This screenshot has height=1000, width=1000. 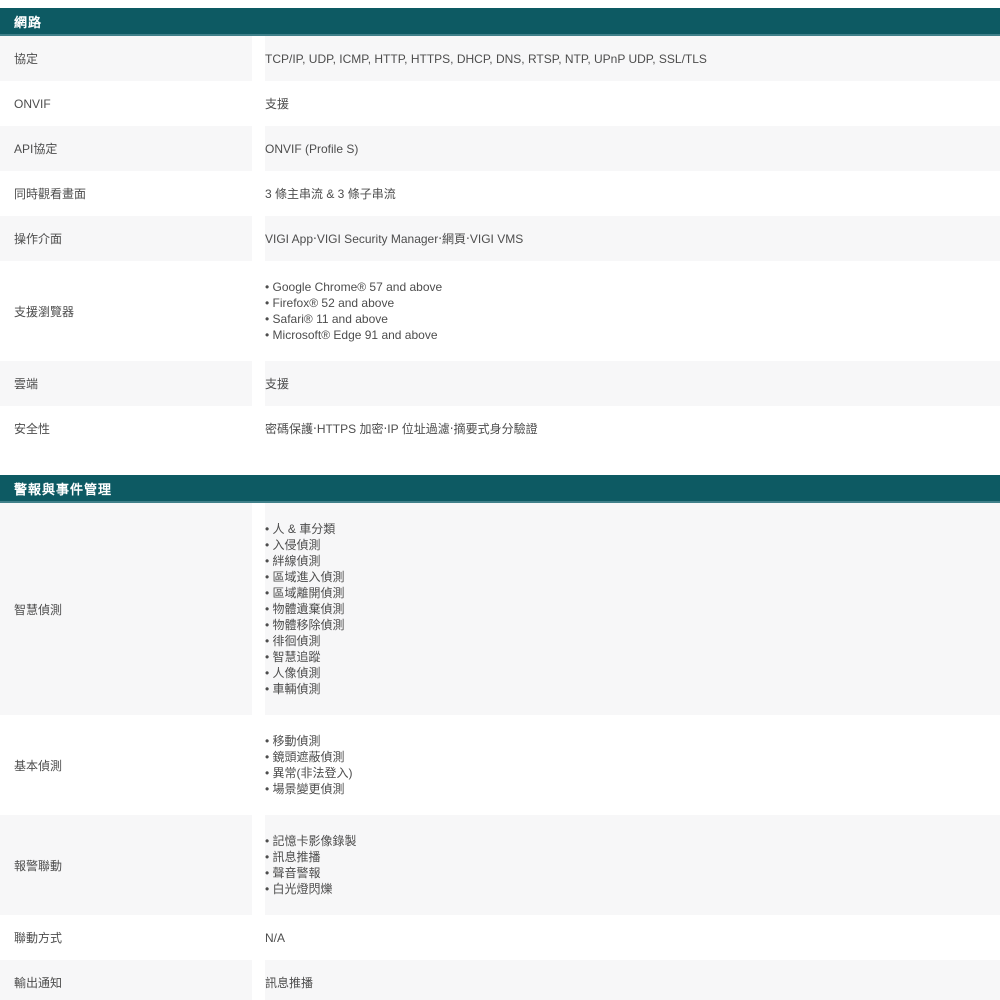 What do you see at coordinates (305, 561) in the screenshot?
I see `spec-value-item: 絆線偵測` at bounding box center [305, 561].